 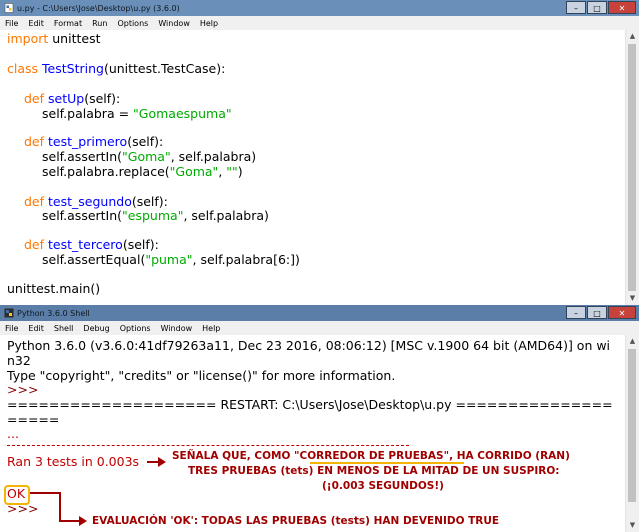 I want to click on code-line: self.palabra = "Gomaespuma", so click(x=137, y=113).